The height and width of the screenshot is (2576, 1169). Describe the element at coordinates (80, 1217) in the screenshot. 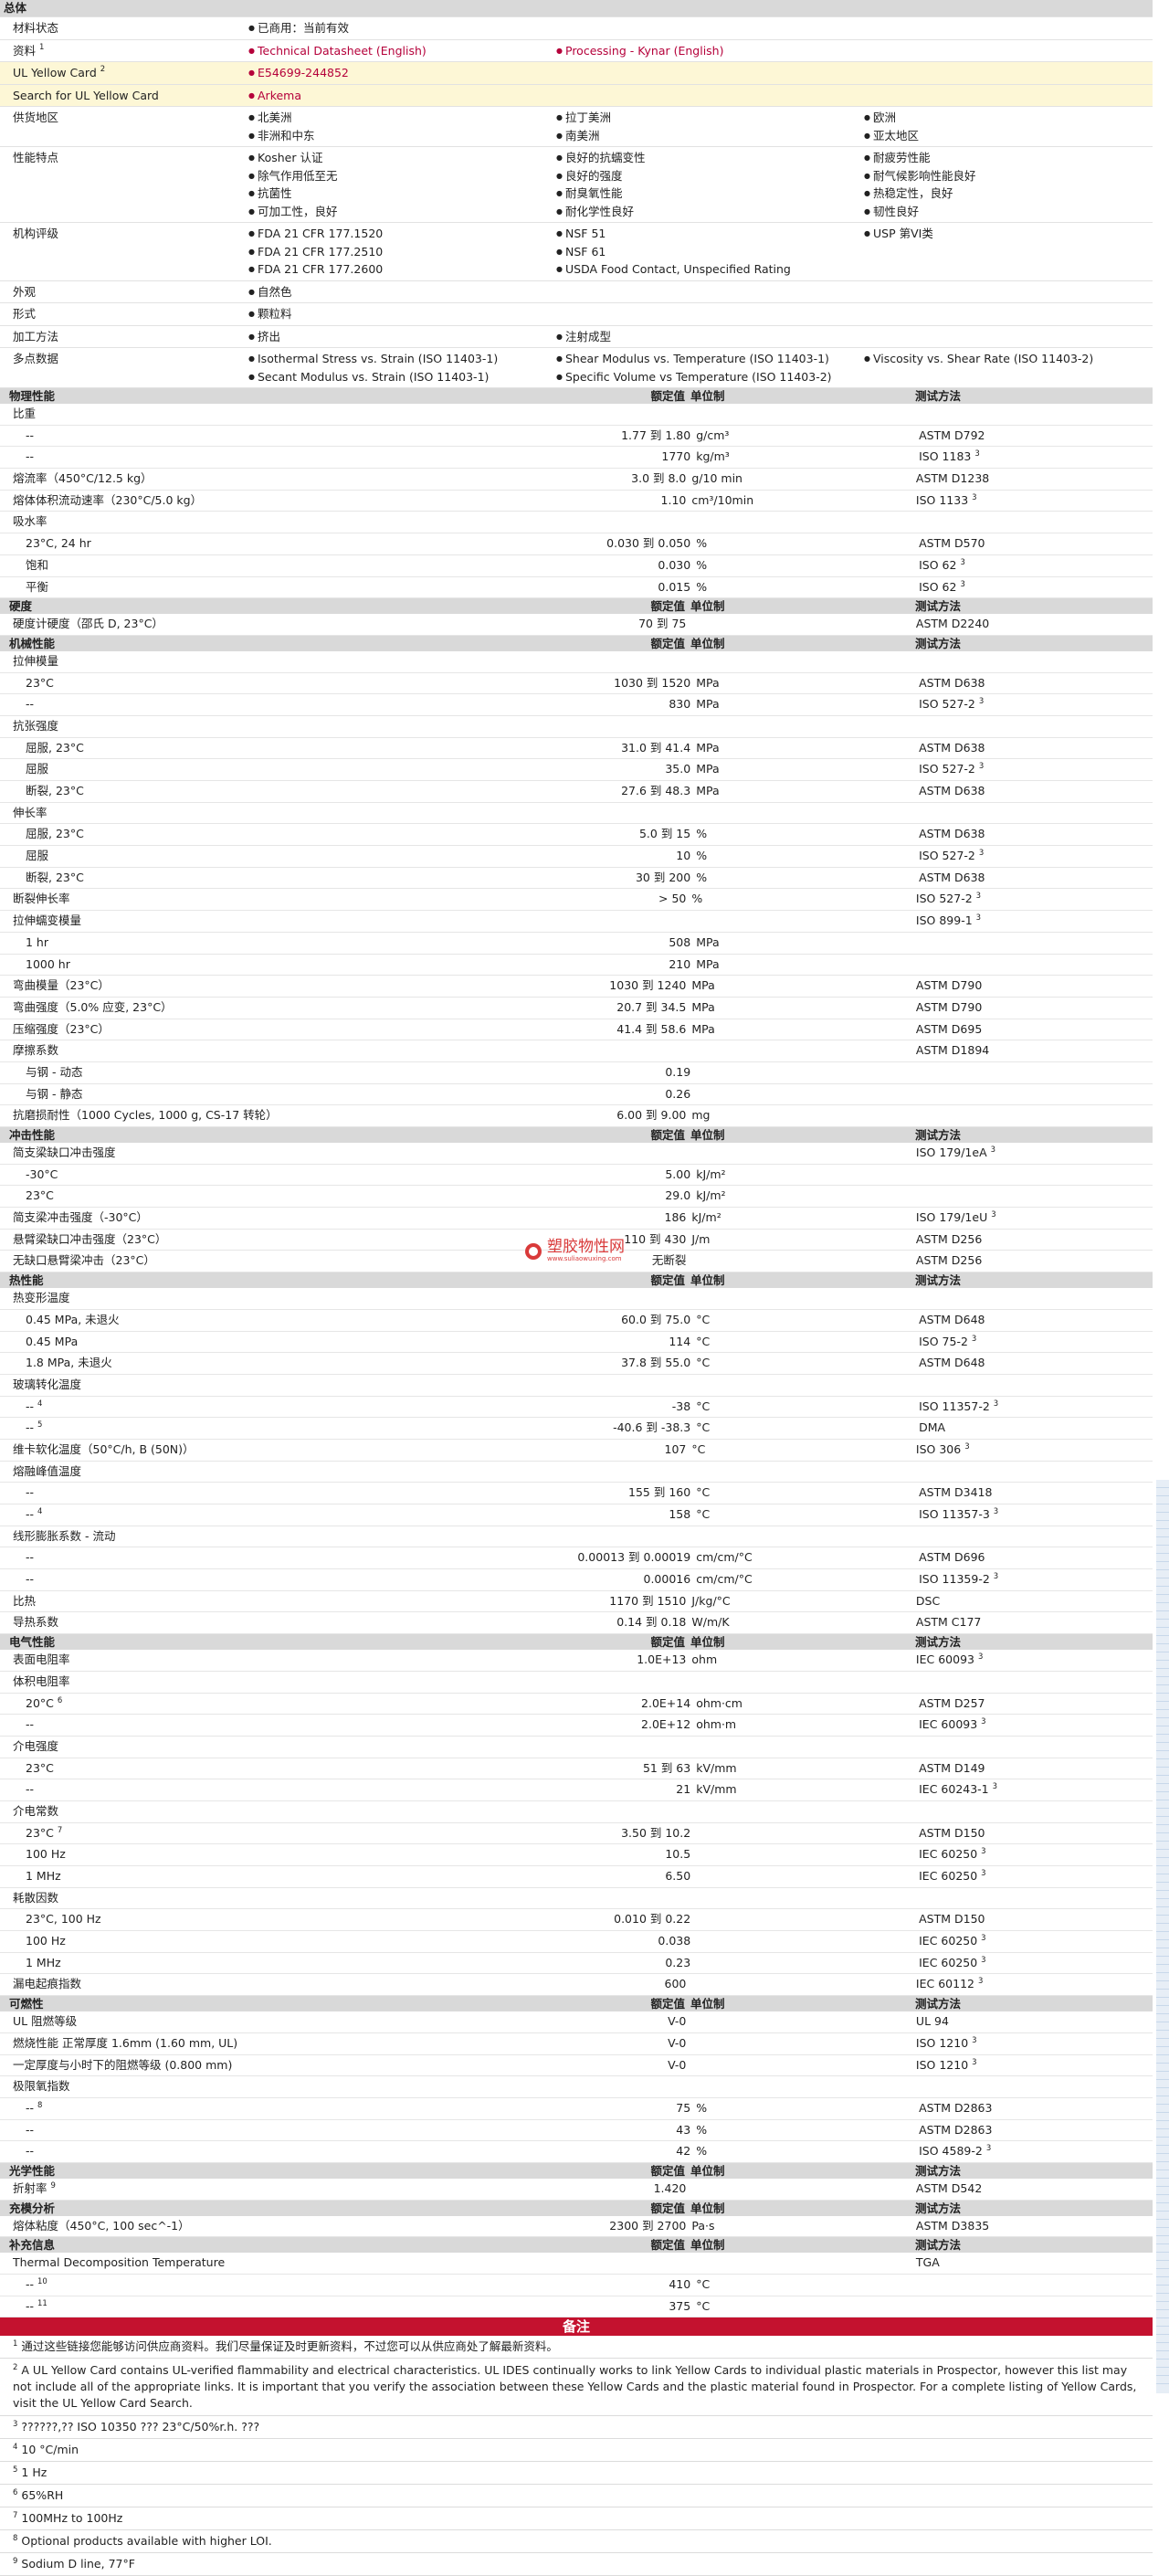

I see `property-name-text: 简支梁冲击强度（-30°C）` at that location.